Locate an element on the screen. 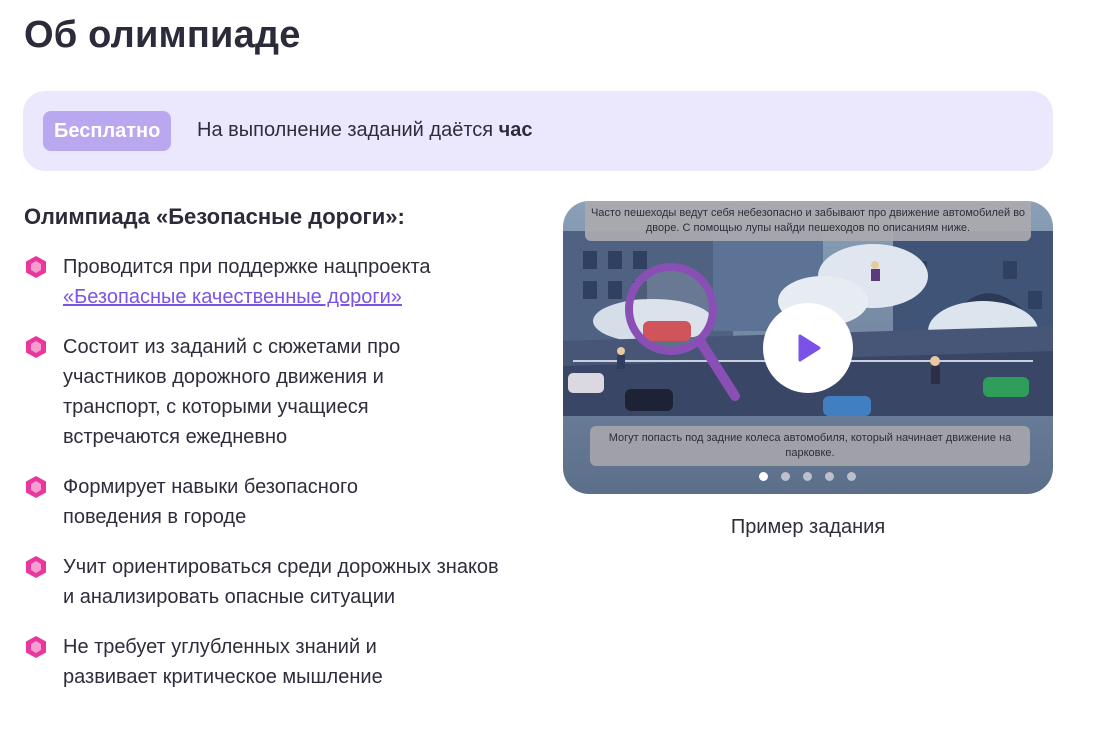  slide-dots is located at coordinates (807, 477).